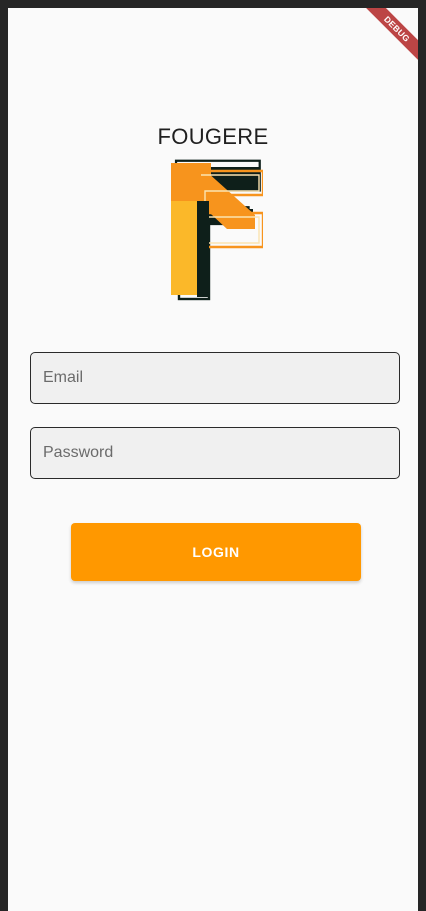  What do you see at coordinates (217, 230) in the screenshot?
I see `fougere-f-logo-icon` at bounding box center [217, 230].